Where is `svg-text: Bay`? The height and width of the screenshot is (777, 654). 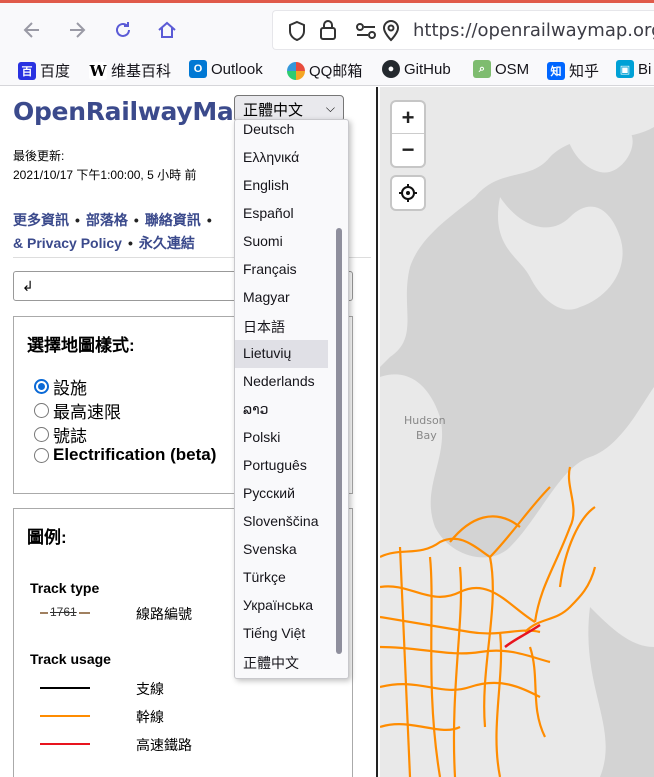
svg-text: Bay is located at coordinates (426, 435).